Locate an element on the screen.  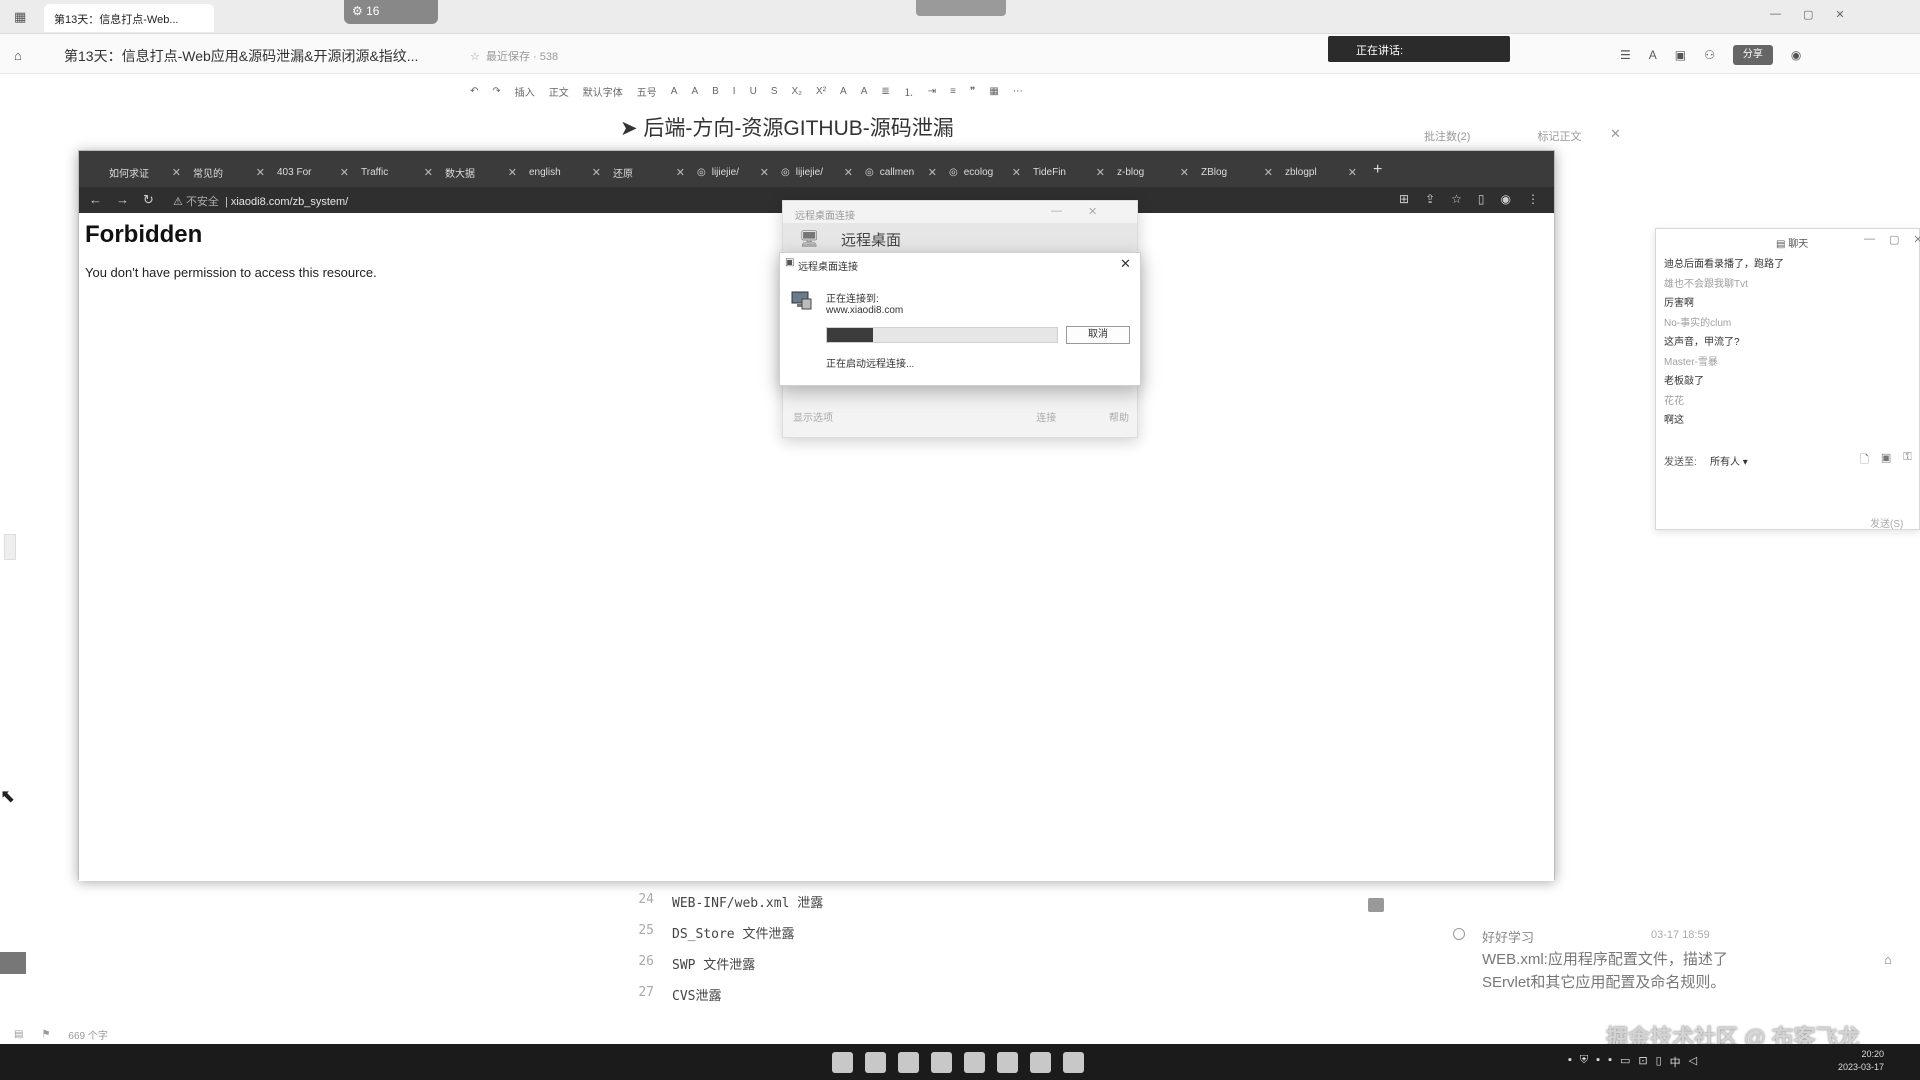
comments-count: 批注数(2) is located at coordinates (1447, 137).